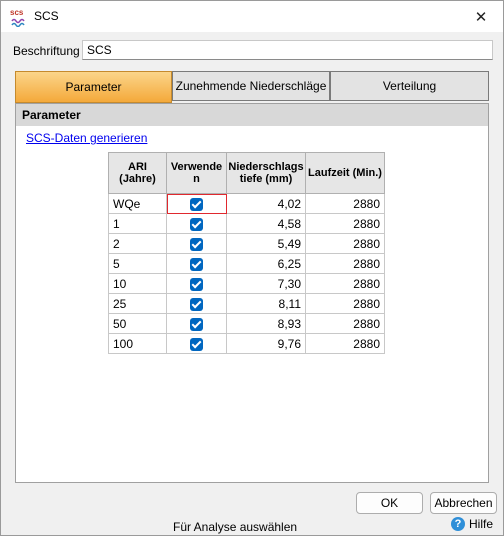  Describe the element at coordinates (137, 203) in the screenshot. I see `ari-cell: WQe` at that location.